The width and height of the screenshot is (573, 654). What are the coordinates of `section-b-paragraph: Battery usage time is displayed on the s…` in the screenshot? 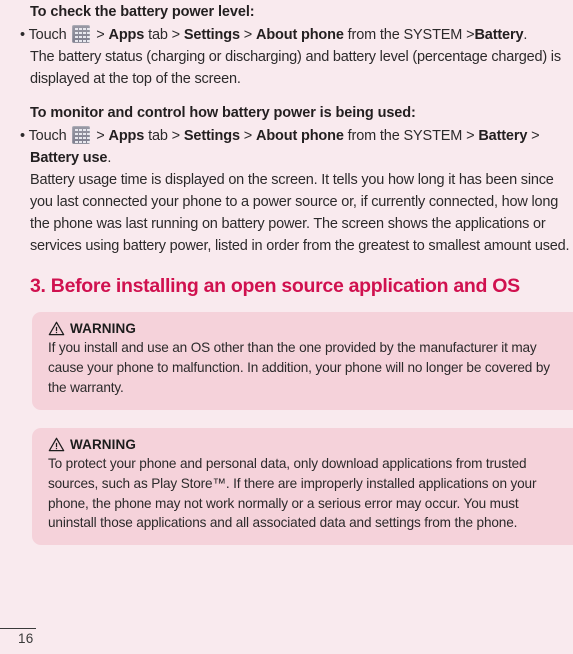 It's located at (300, 213).